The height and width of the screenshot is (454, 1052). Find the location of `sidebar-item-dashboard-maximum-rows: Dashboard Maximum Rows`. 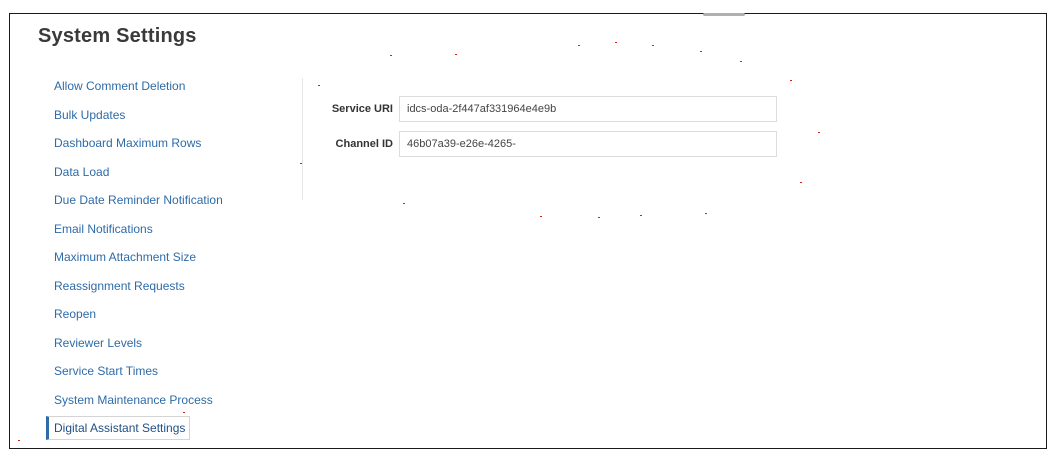

sidebar-item-dashboard-maximum-rows: Dashboard Maximum Rows is located at coordinates (166, 143).